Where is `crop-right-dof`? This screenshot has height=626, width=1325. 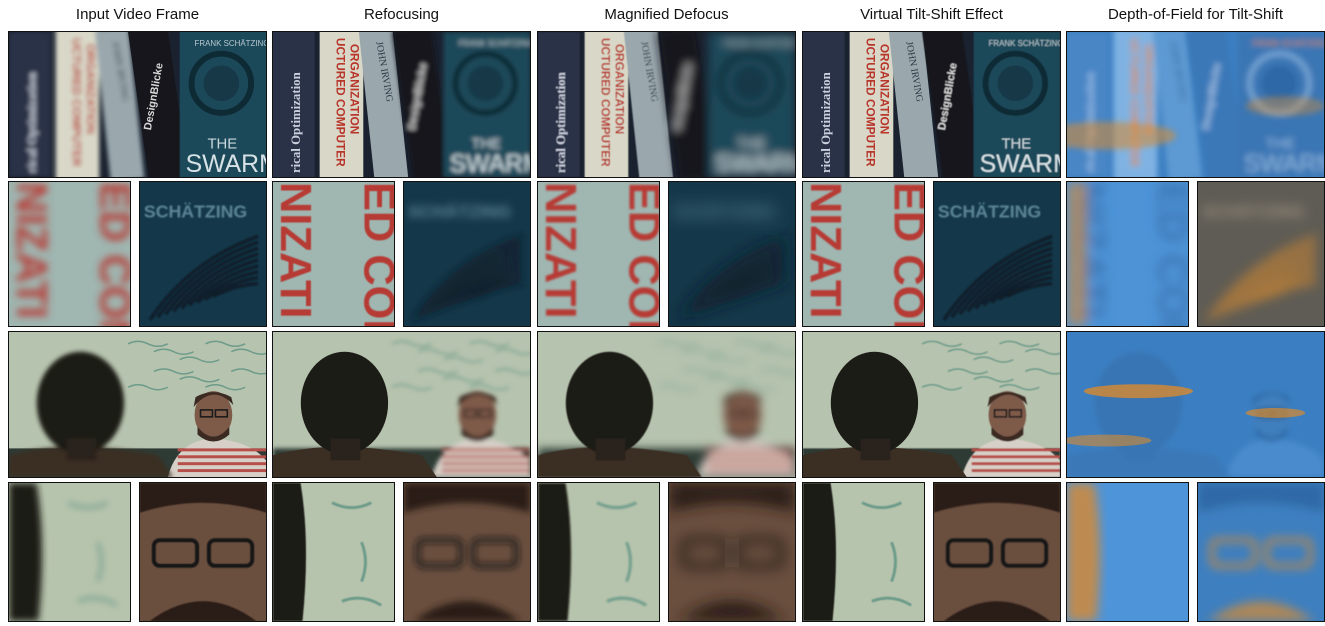
crop-right-dof is located at coordinates (1261, 552).